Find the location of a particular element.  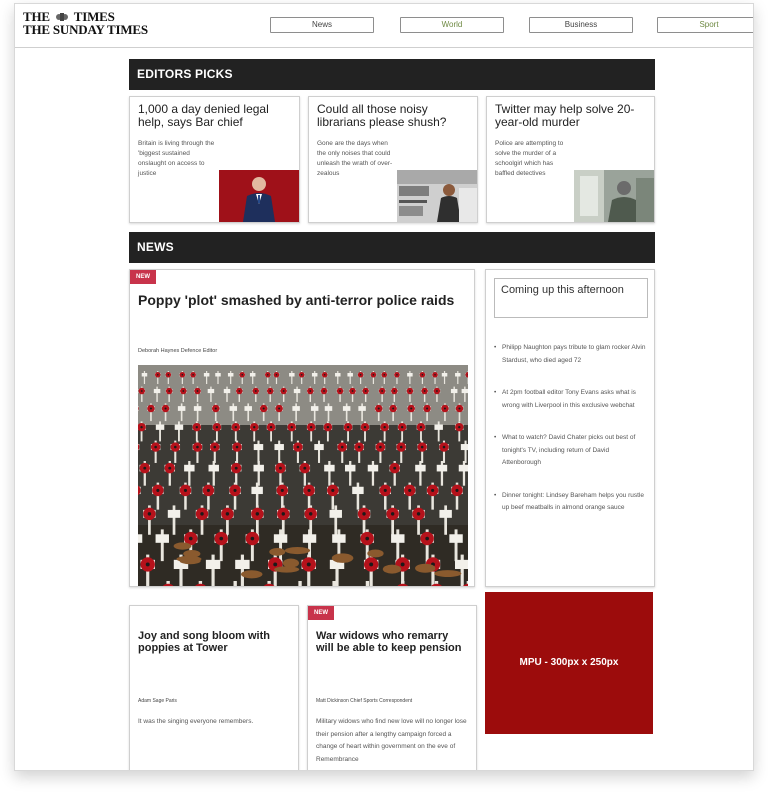

masthead-sunday-times: THE SUNDAY TIMES is located at coordinates (85, 29).